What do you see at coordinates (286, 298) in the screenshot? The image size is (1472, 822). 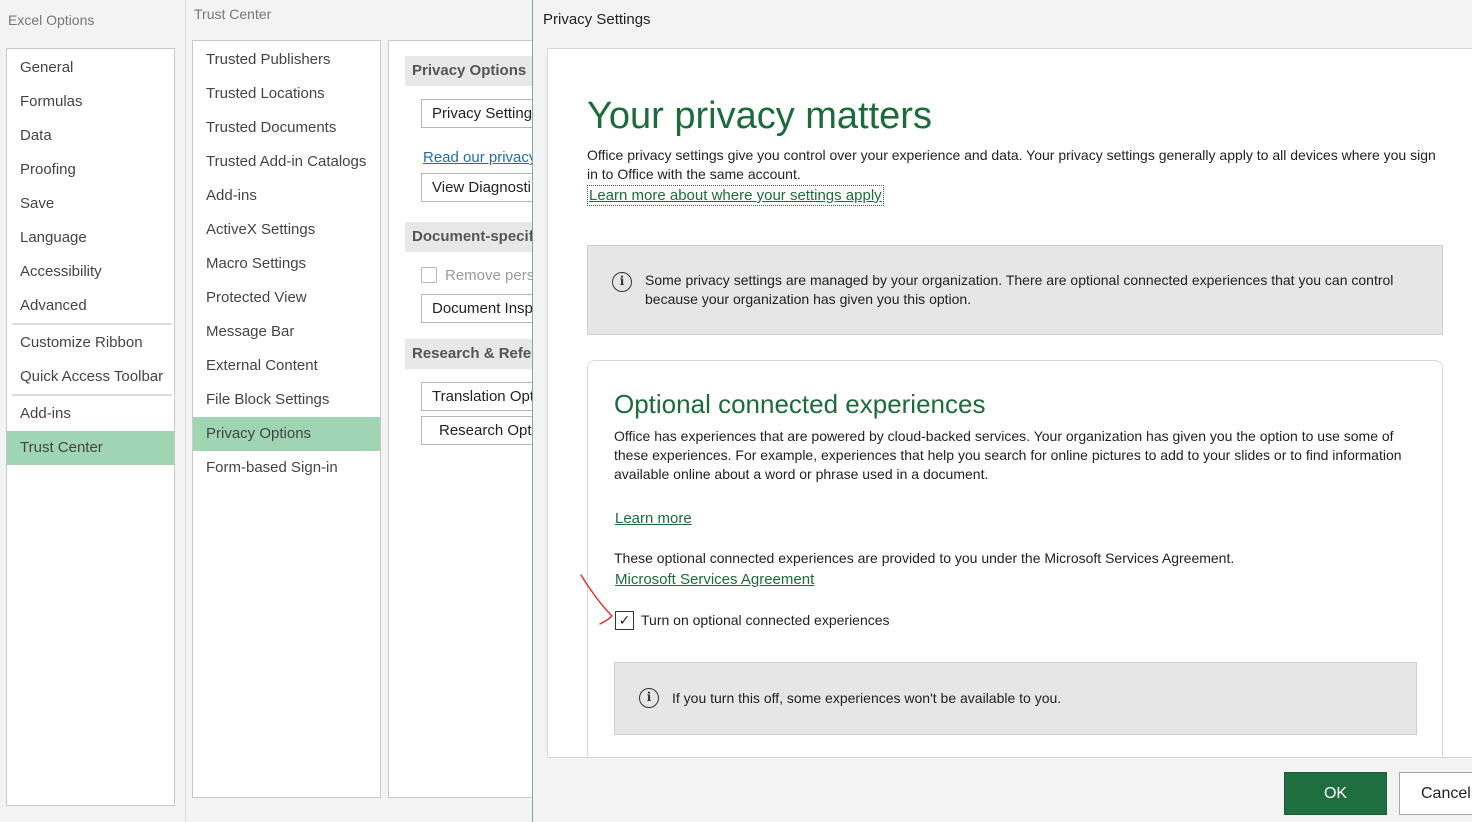 I see `tc-nav-protected-view: Protected View` at bounding box center [286, 298].